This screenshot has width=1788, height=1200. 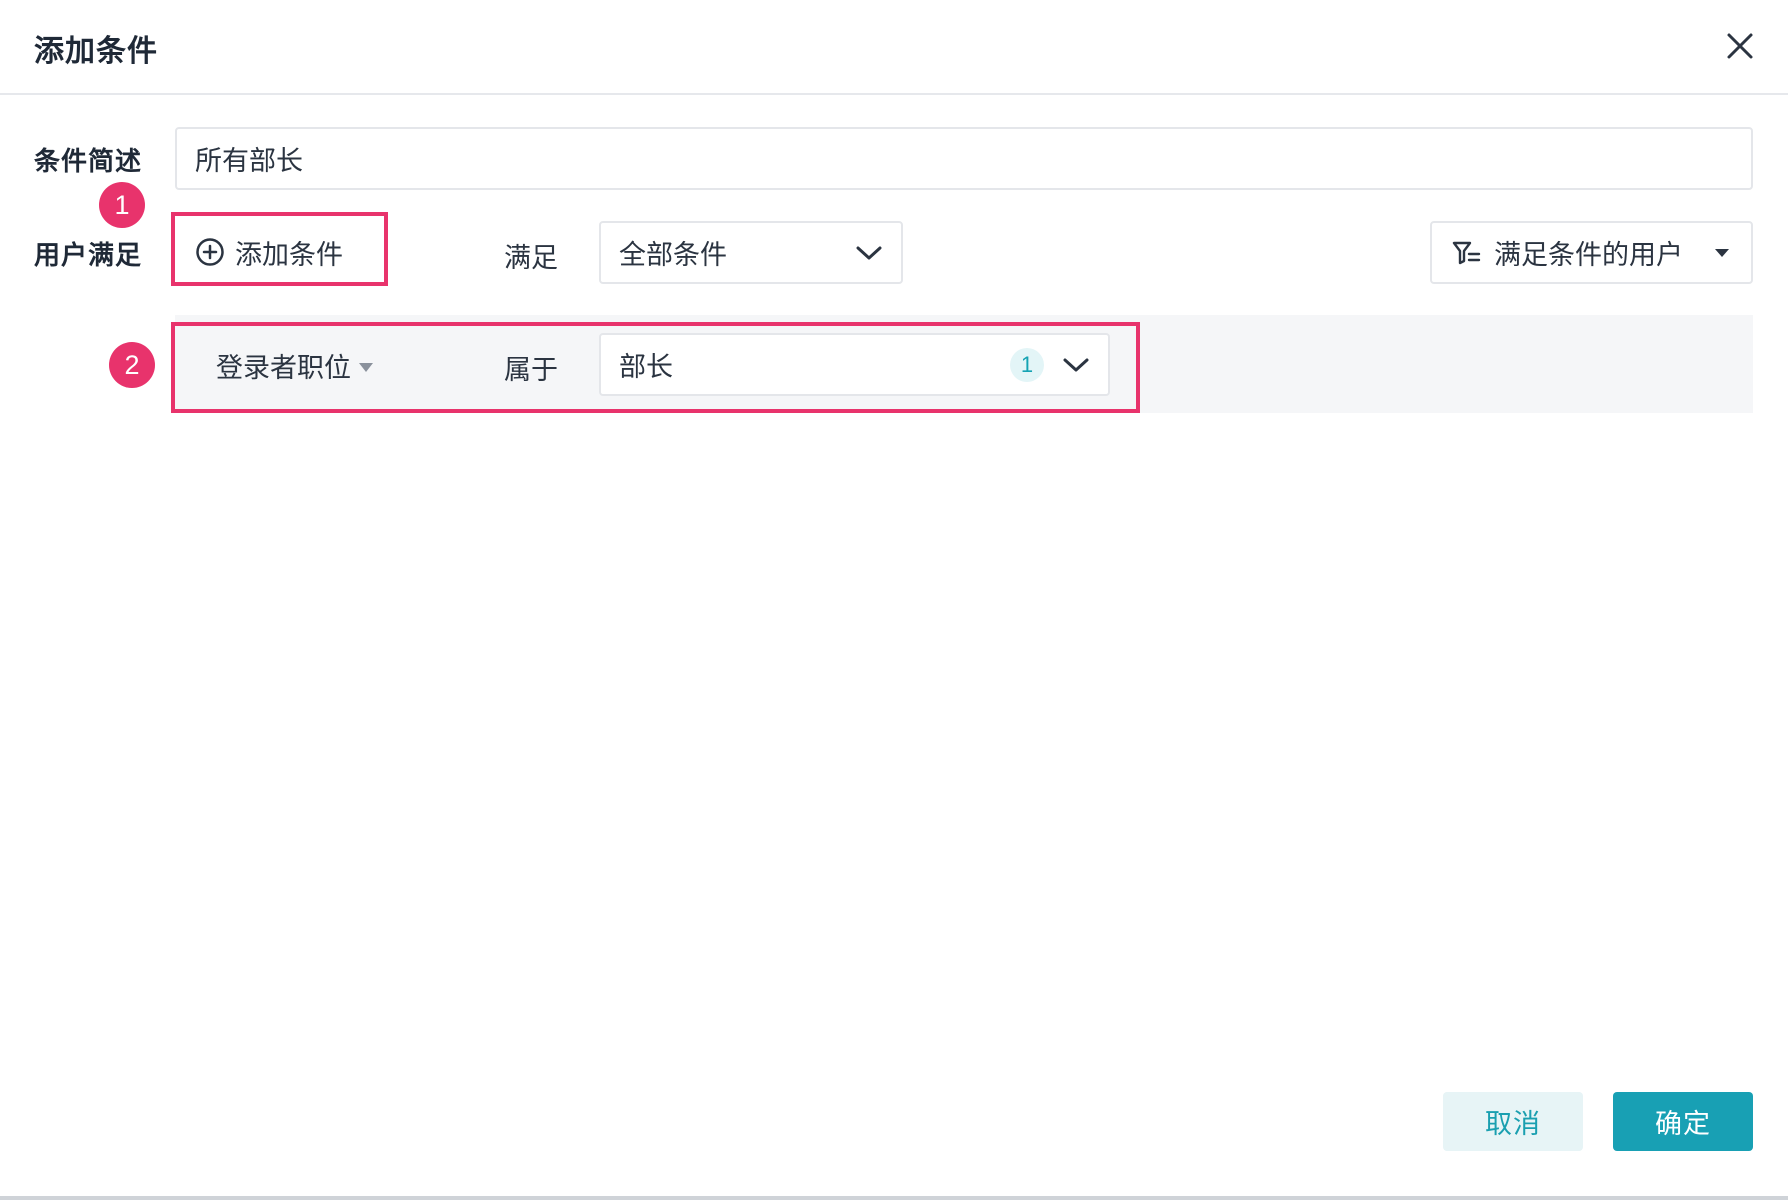 What do you see at coordinates (531, 258) in the screenshot?
I see `satisfy-label: 满足` at bounding box center [531, 258].